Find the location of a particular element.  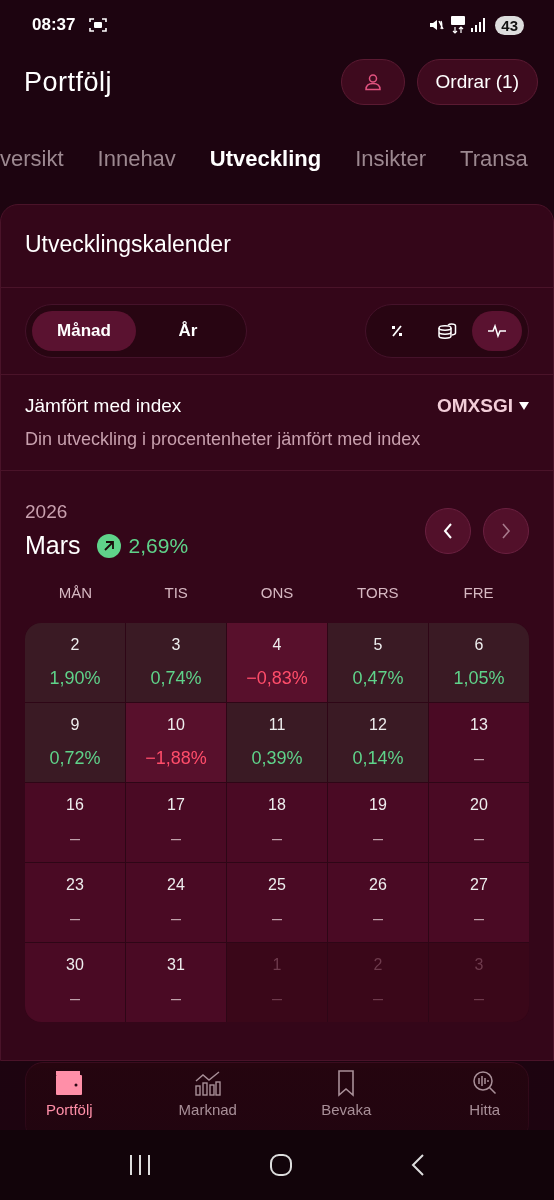

weekday-label: TIS is located at coordinates (176, 592).